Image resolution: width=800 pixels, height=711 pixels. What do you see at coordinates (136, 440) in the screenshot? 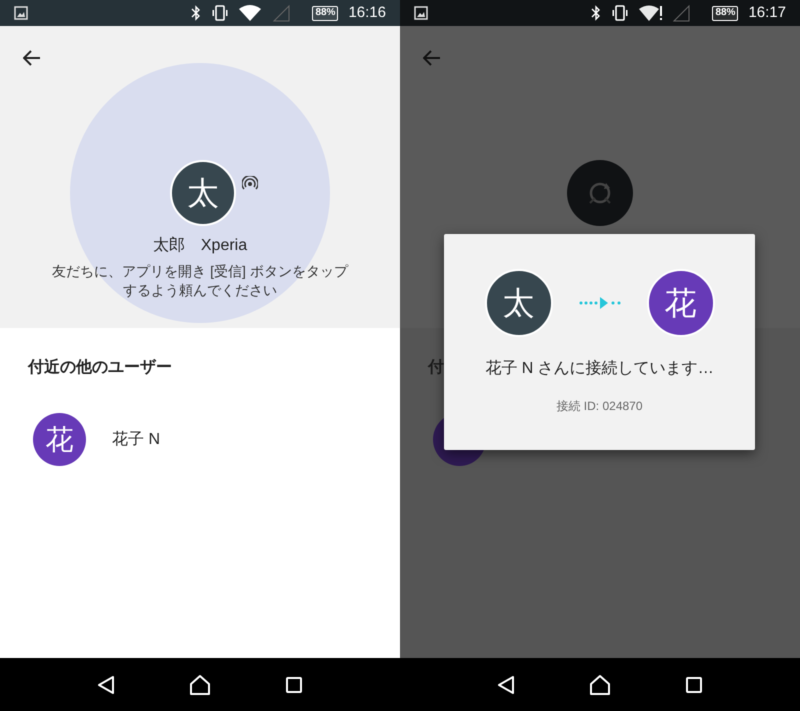
I see `contact-name: 花子 N` at bounding box center [136, 440].